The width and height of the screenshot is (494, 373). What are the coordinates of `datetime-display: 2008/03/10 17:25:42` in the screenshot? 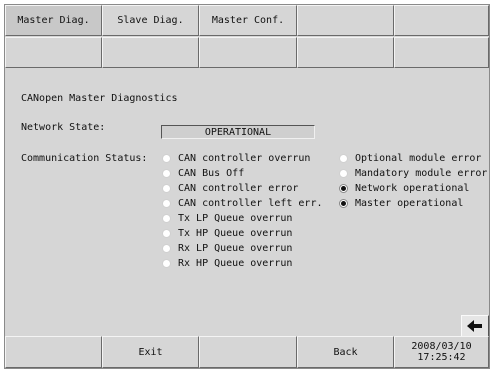 It's located at (441, 352).